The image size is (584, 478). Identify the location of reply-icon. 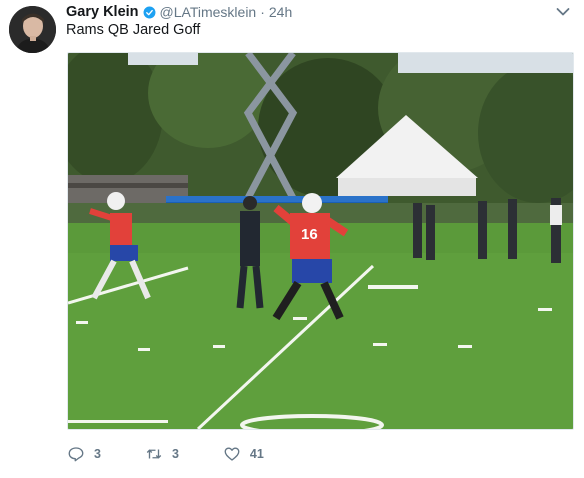
(76, 454).